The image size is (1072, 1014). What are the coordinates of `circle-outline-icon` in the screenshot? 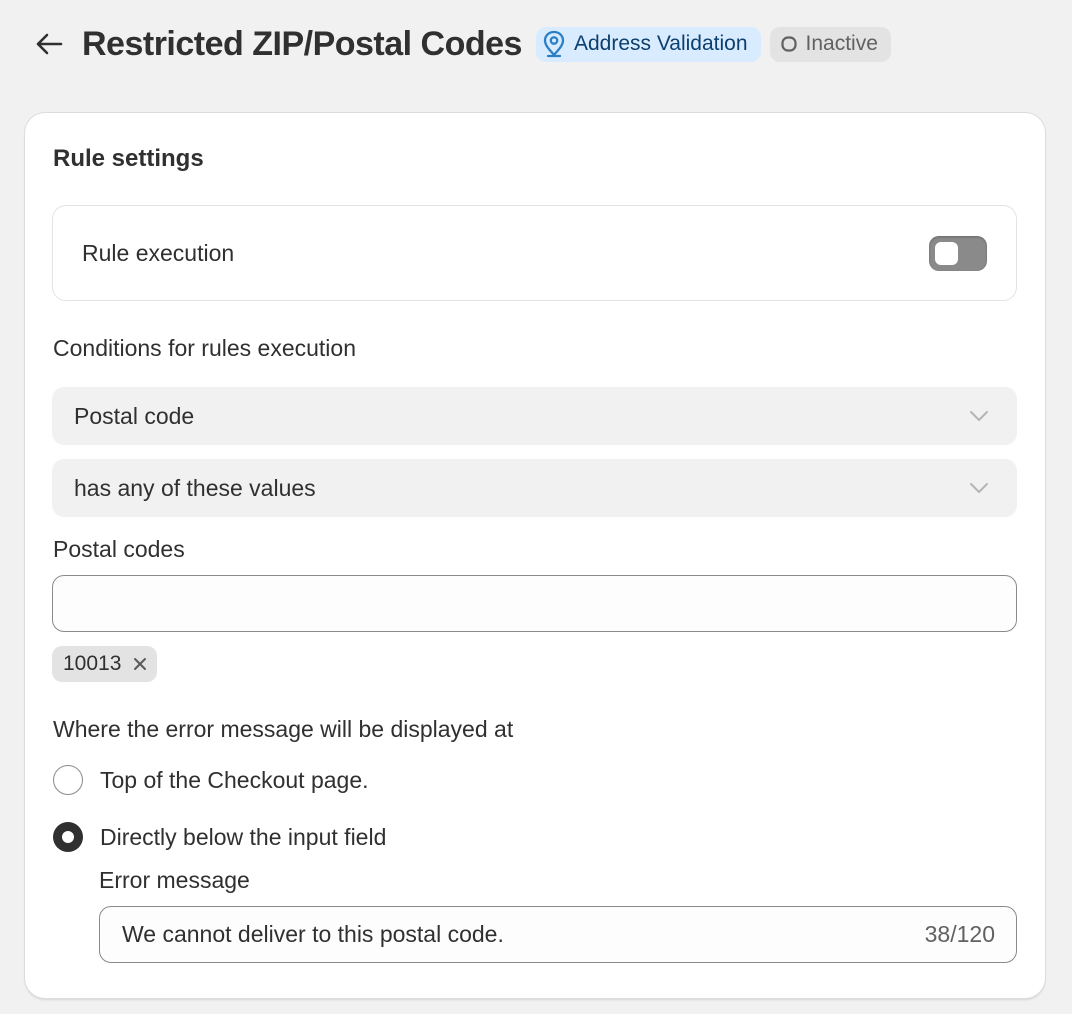 It's located at (789, 44).